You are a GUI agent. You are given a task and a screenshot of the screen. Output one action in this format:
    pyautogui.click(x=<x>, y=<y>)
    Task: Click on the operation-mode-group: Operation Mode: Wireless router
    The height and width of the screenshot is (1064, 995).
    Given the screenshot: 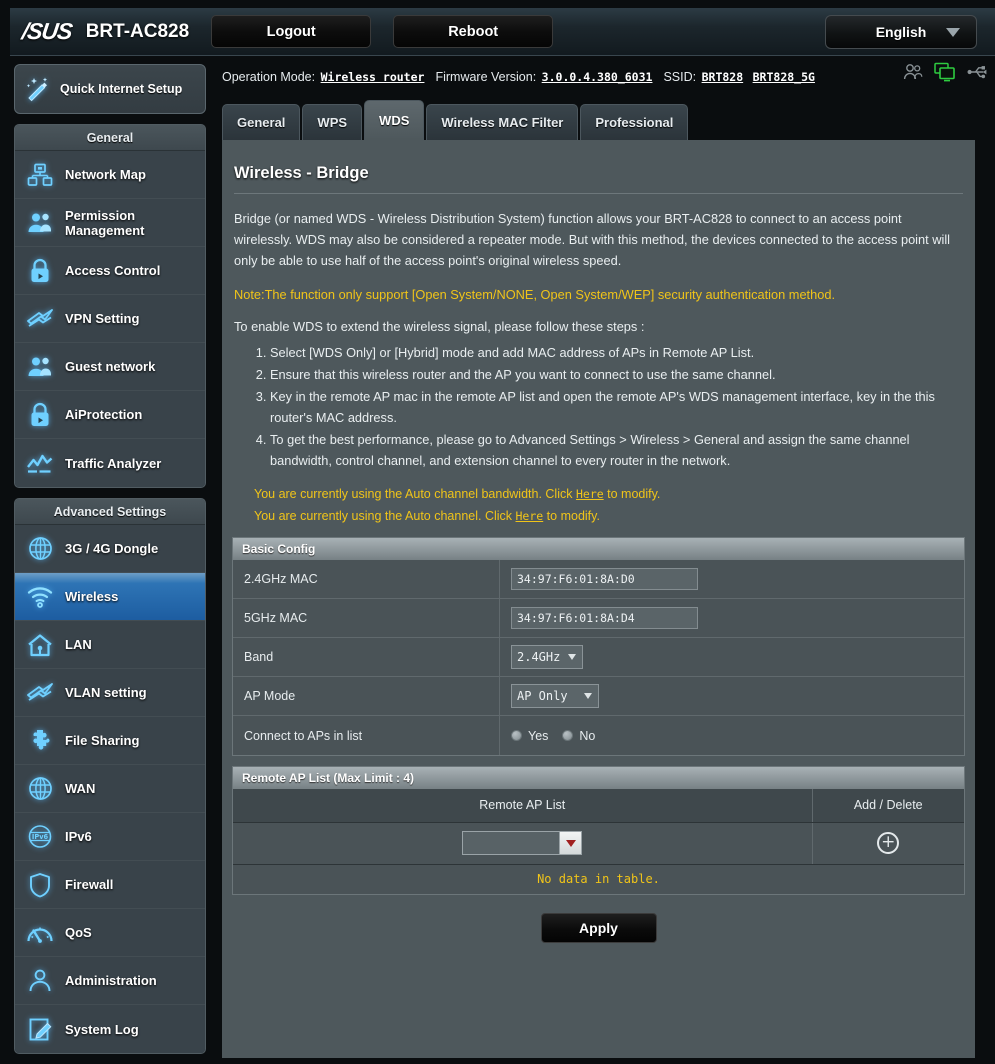 What is the action you would take?
    pyautogui.click(x=325, y=77)
    